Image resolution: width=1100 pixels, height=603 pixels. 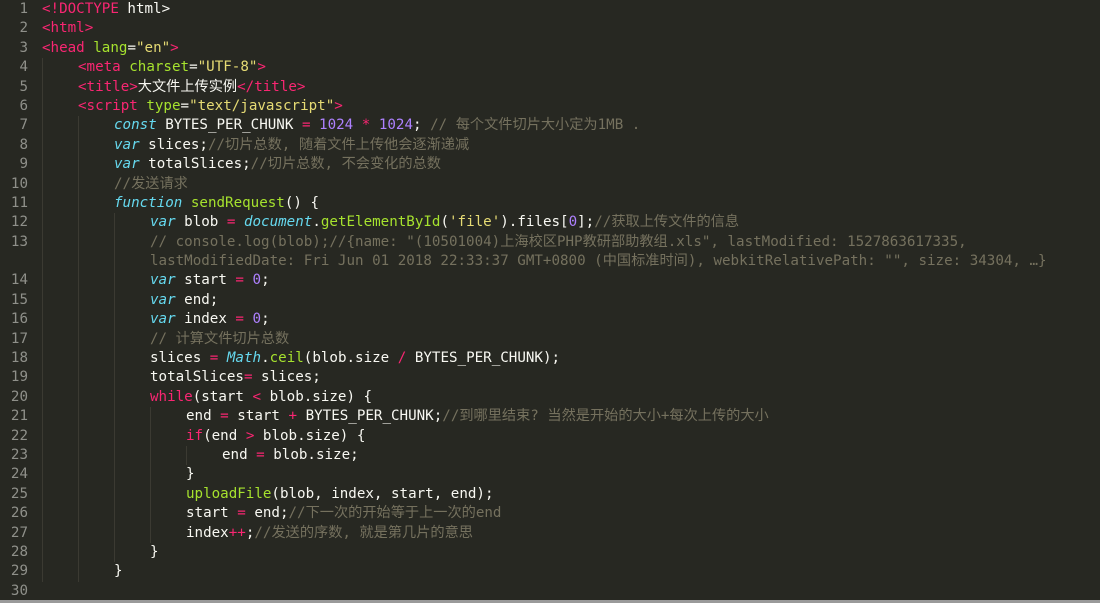 I want to click on code-text: <!DOCTYPE html>, so click(x=106, y=9).